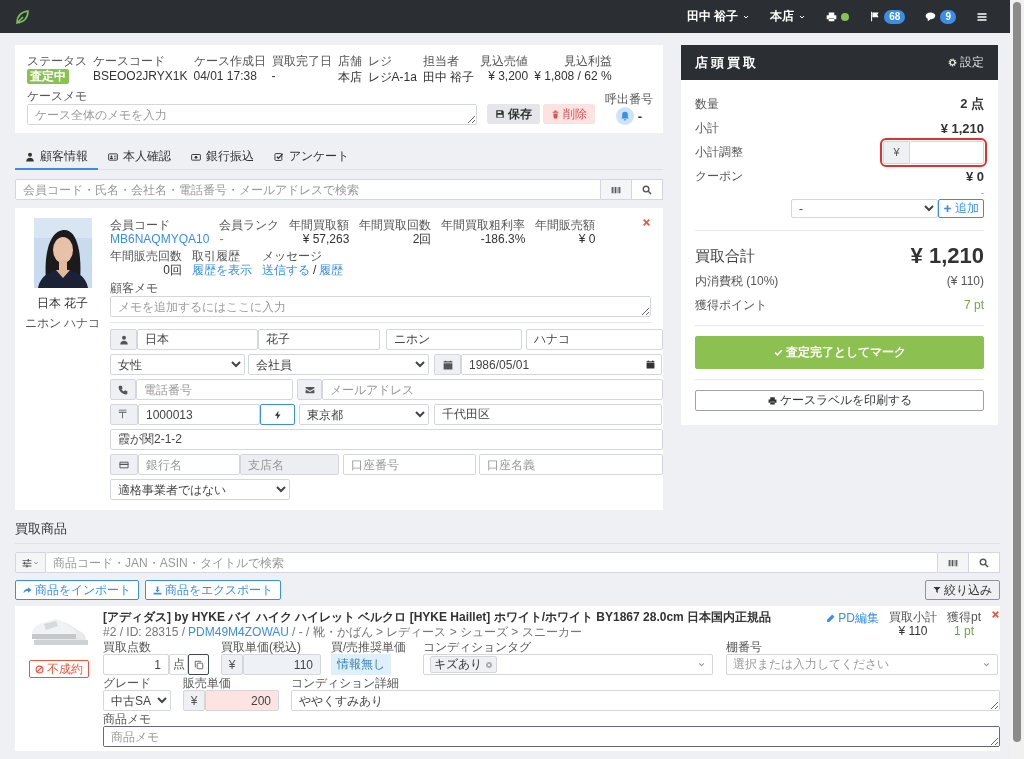 This screenshot has height=759, width=1024. Describe the element at coordinates (361, 664) in the screenshot. I see `info-badge: 情報無し` at that location.